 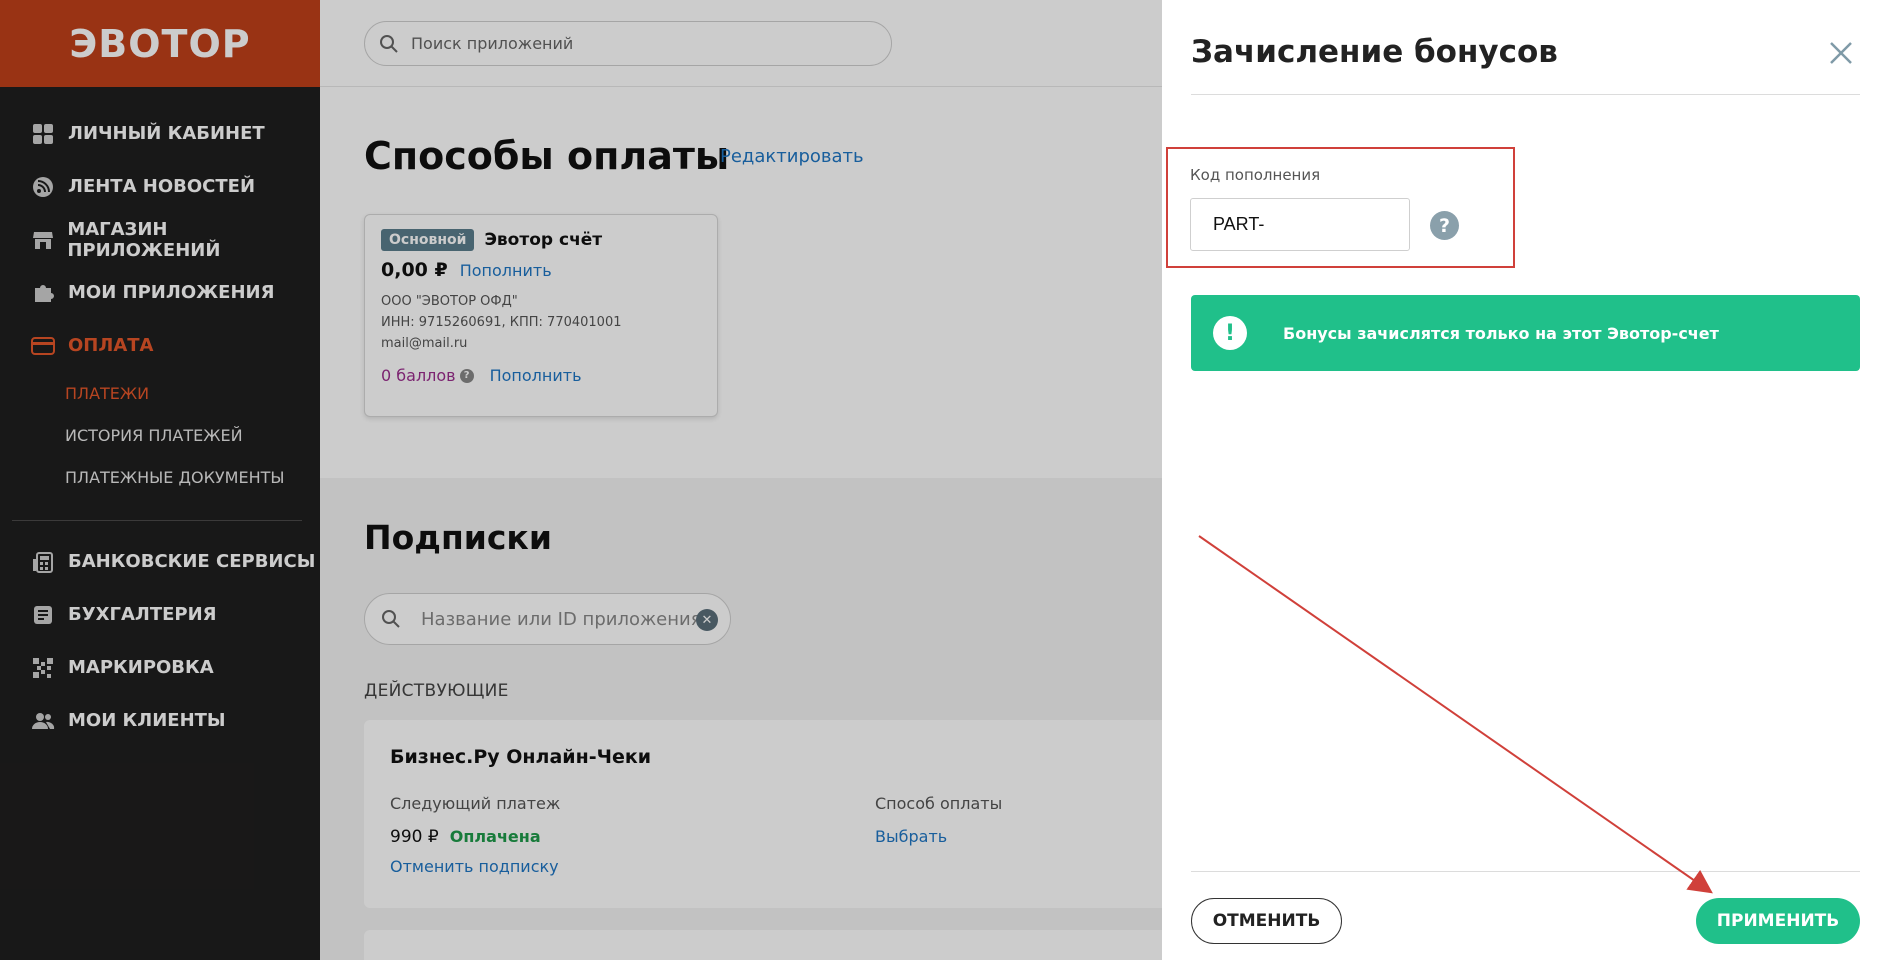 What do you see at coordinates (1300, 224) in the screenshot?
I see `topup-code-input` at bounding box center [1300, 224].